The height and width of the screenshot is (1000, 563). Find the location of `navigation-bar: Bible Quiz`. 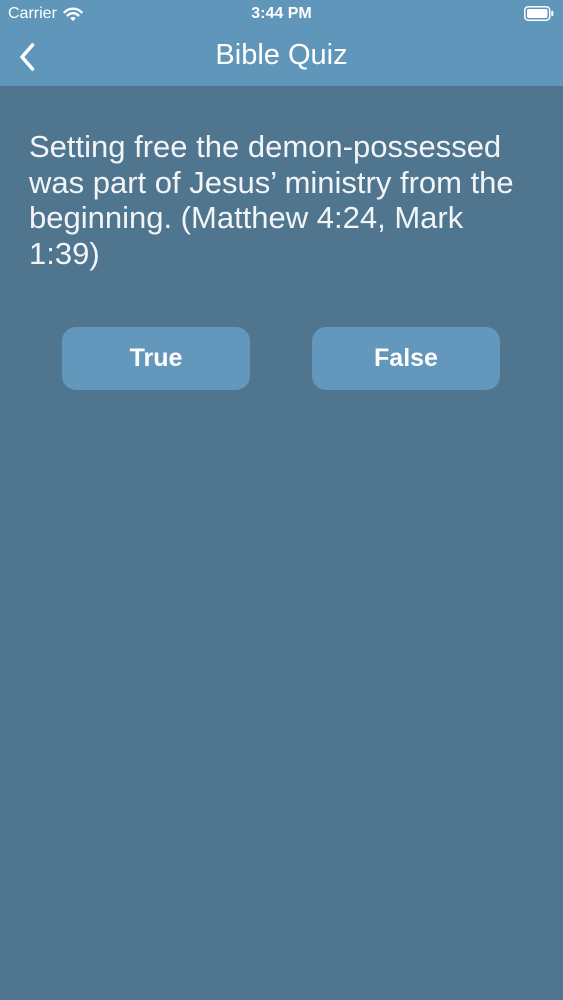

navigation-bar: Bible Quiz is located at coordinates (281, 57).